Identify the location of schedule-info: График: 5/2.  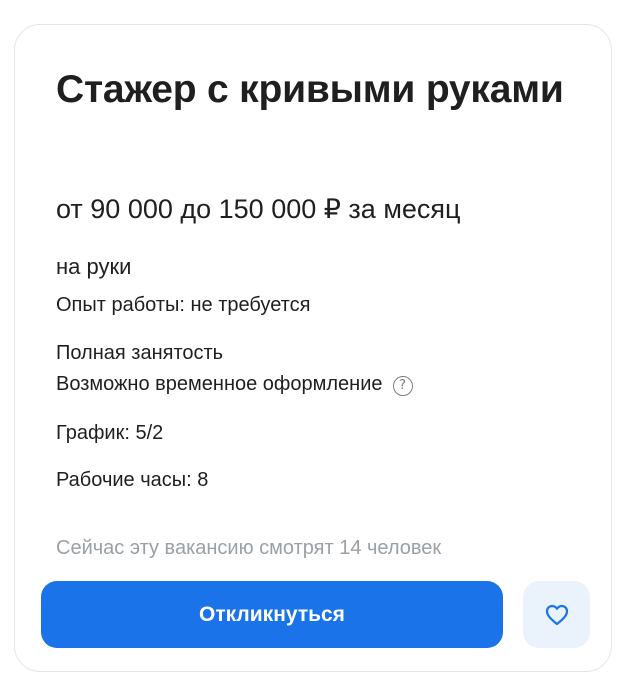
(110, 433).